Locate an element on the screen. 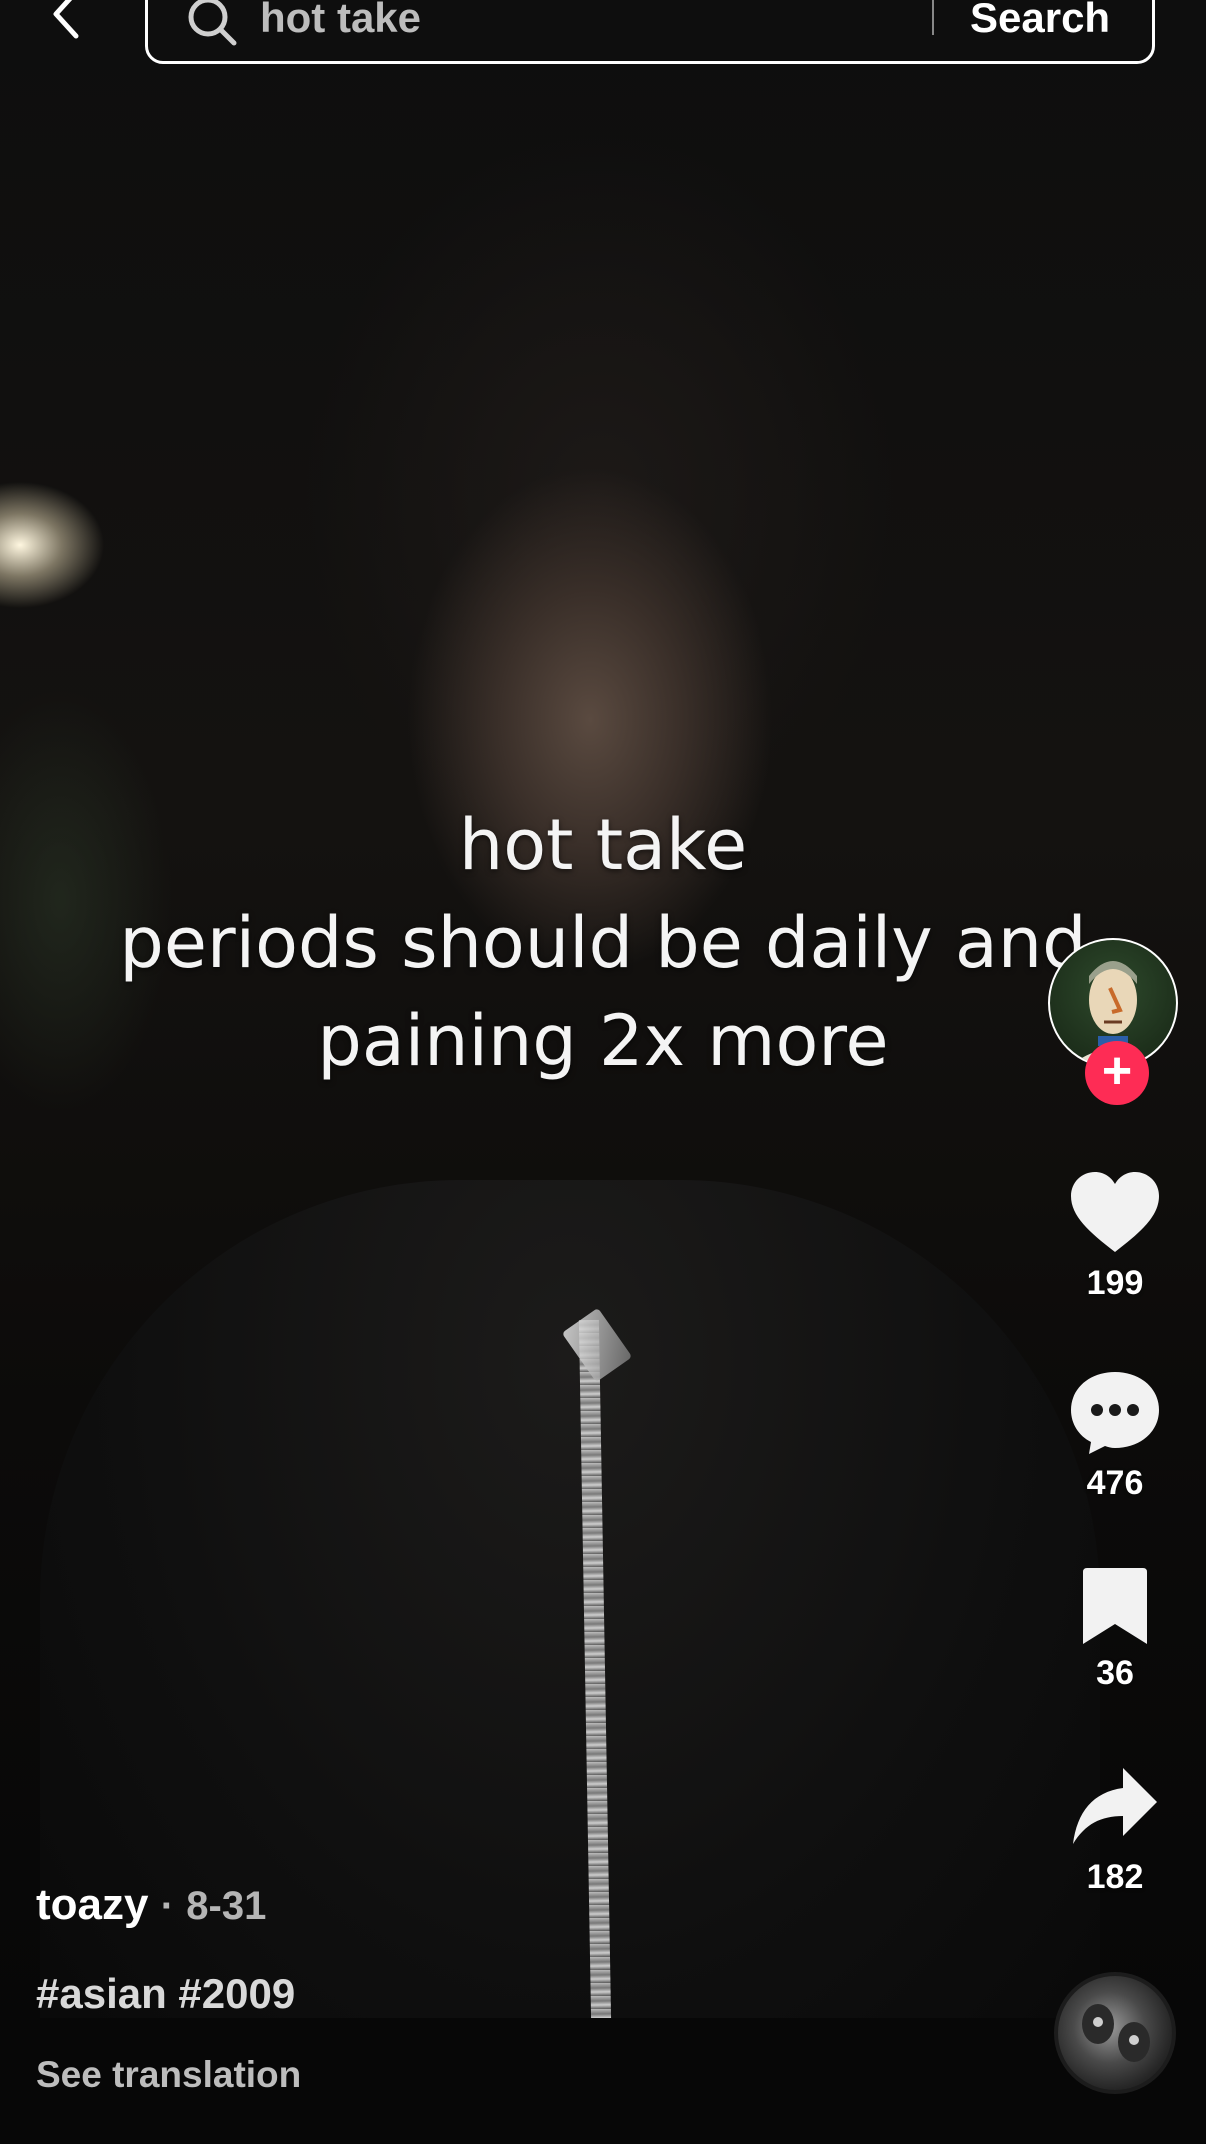 Image resolution: width=1206 pixels, height=2144 pixels. like-button: 199 is located at coordinates (1115, 1237).